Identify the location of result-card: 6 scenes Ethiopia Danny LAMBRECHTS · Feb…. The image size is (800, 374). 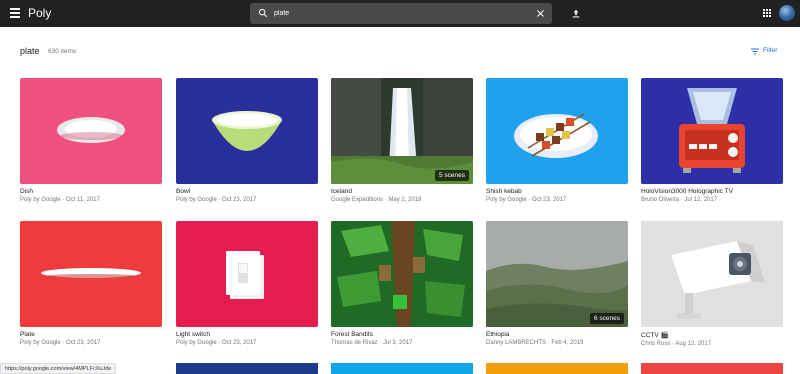
(557, 283).